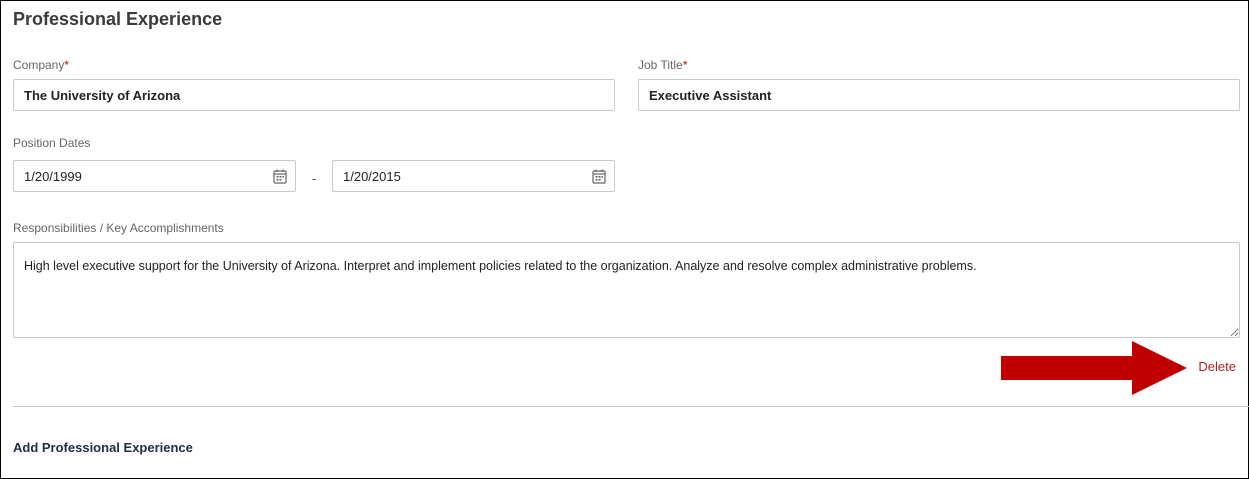 The height and width of the screenshot is (479, 1249). I want to click on arrow-right-icon, so click(1094, 368).